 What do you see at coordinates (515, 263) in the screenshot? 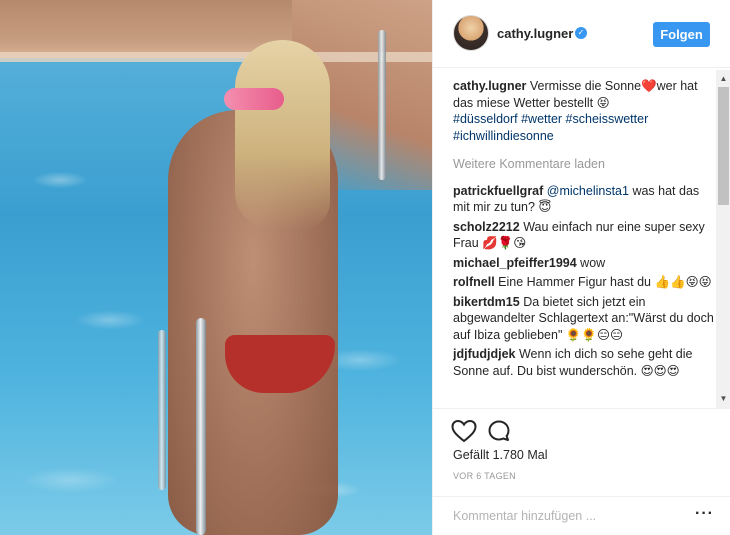
I see `comment-username: michael_pfeiffer1994` at bounding box center [515, 263].